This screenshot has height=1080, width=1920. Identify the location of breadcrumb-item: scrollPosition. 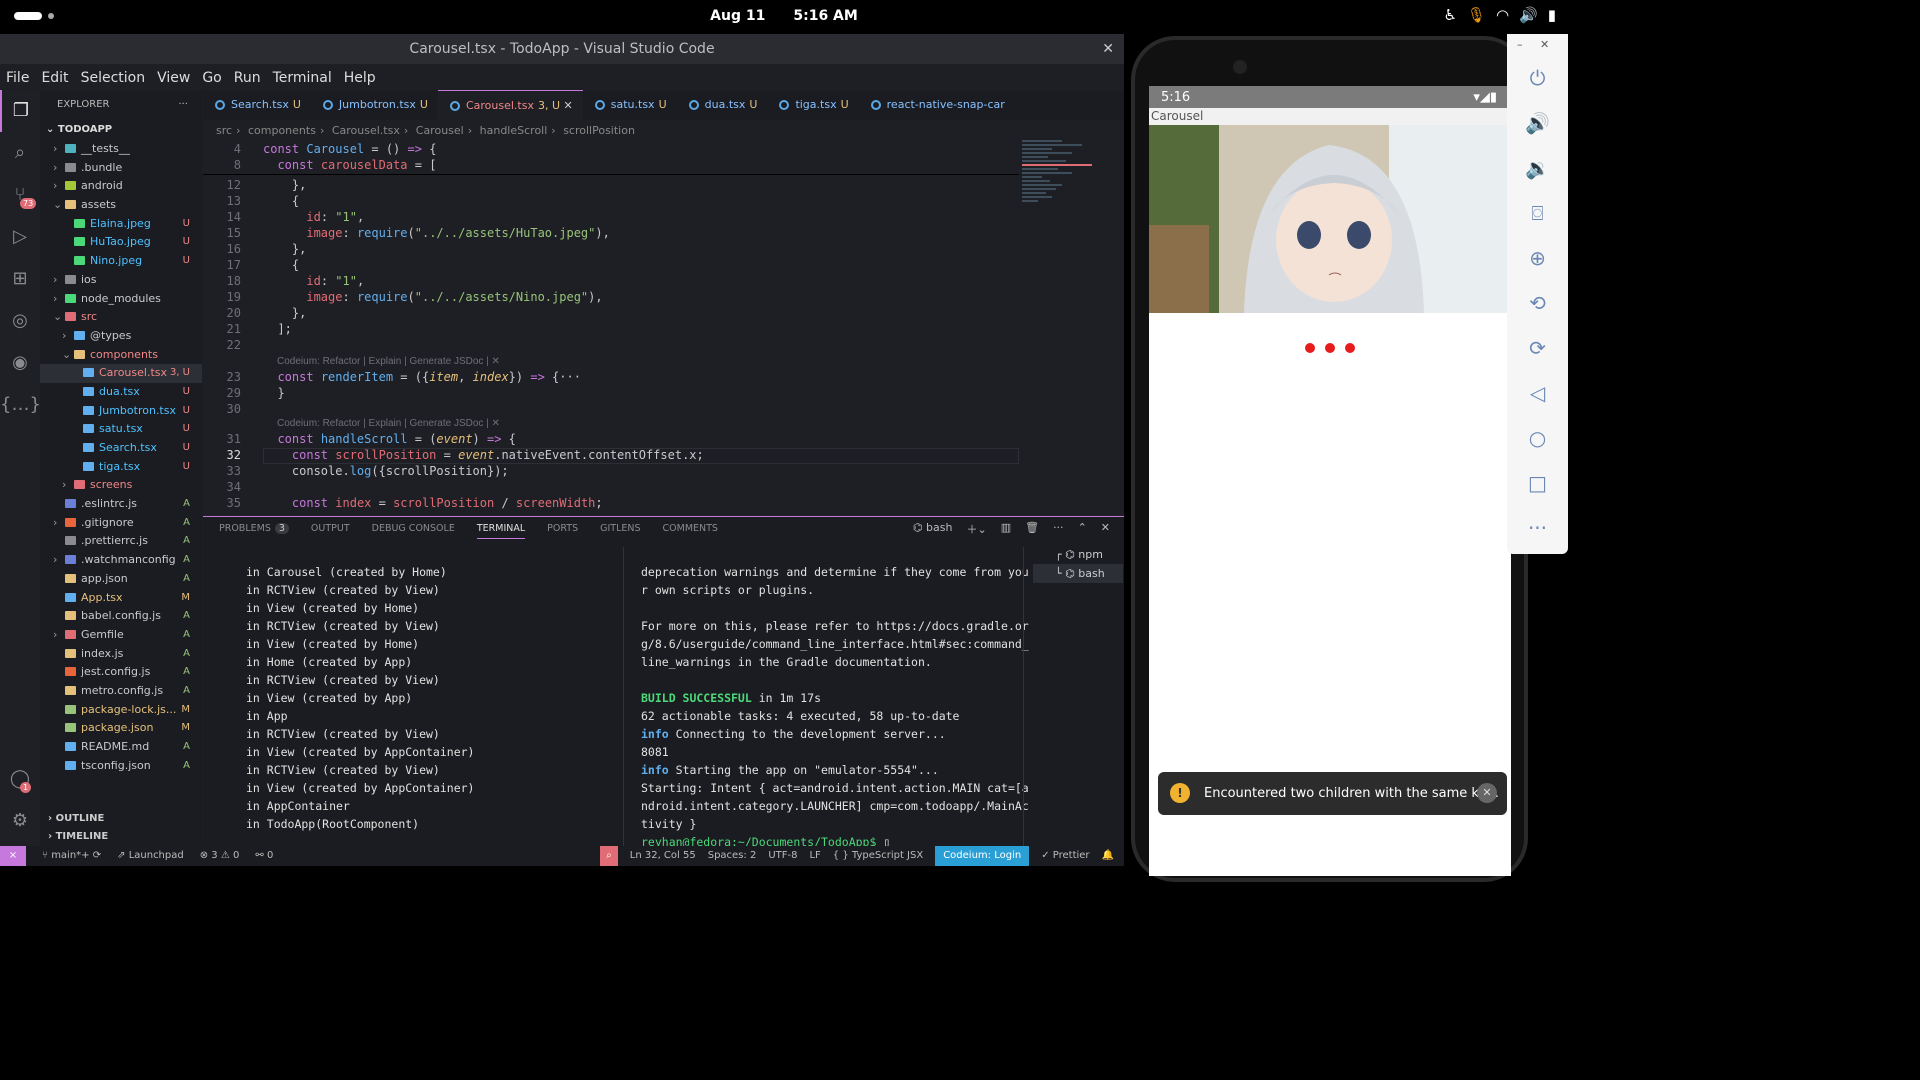
(599, 130).